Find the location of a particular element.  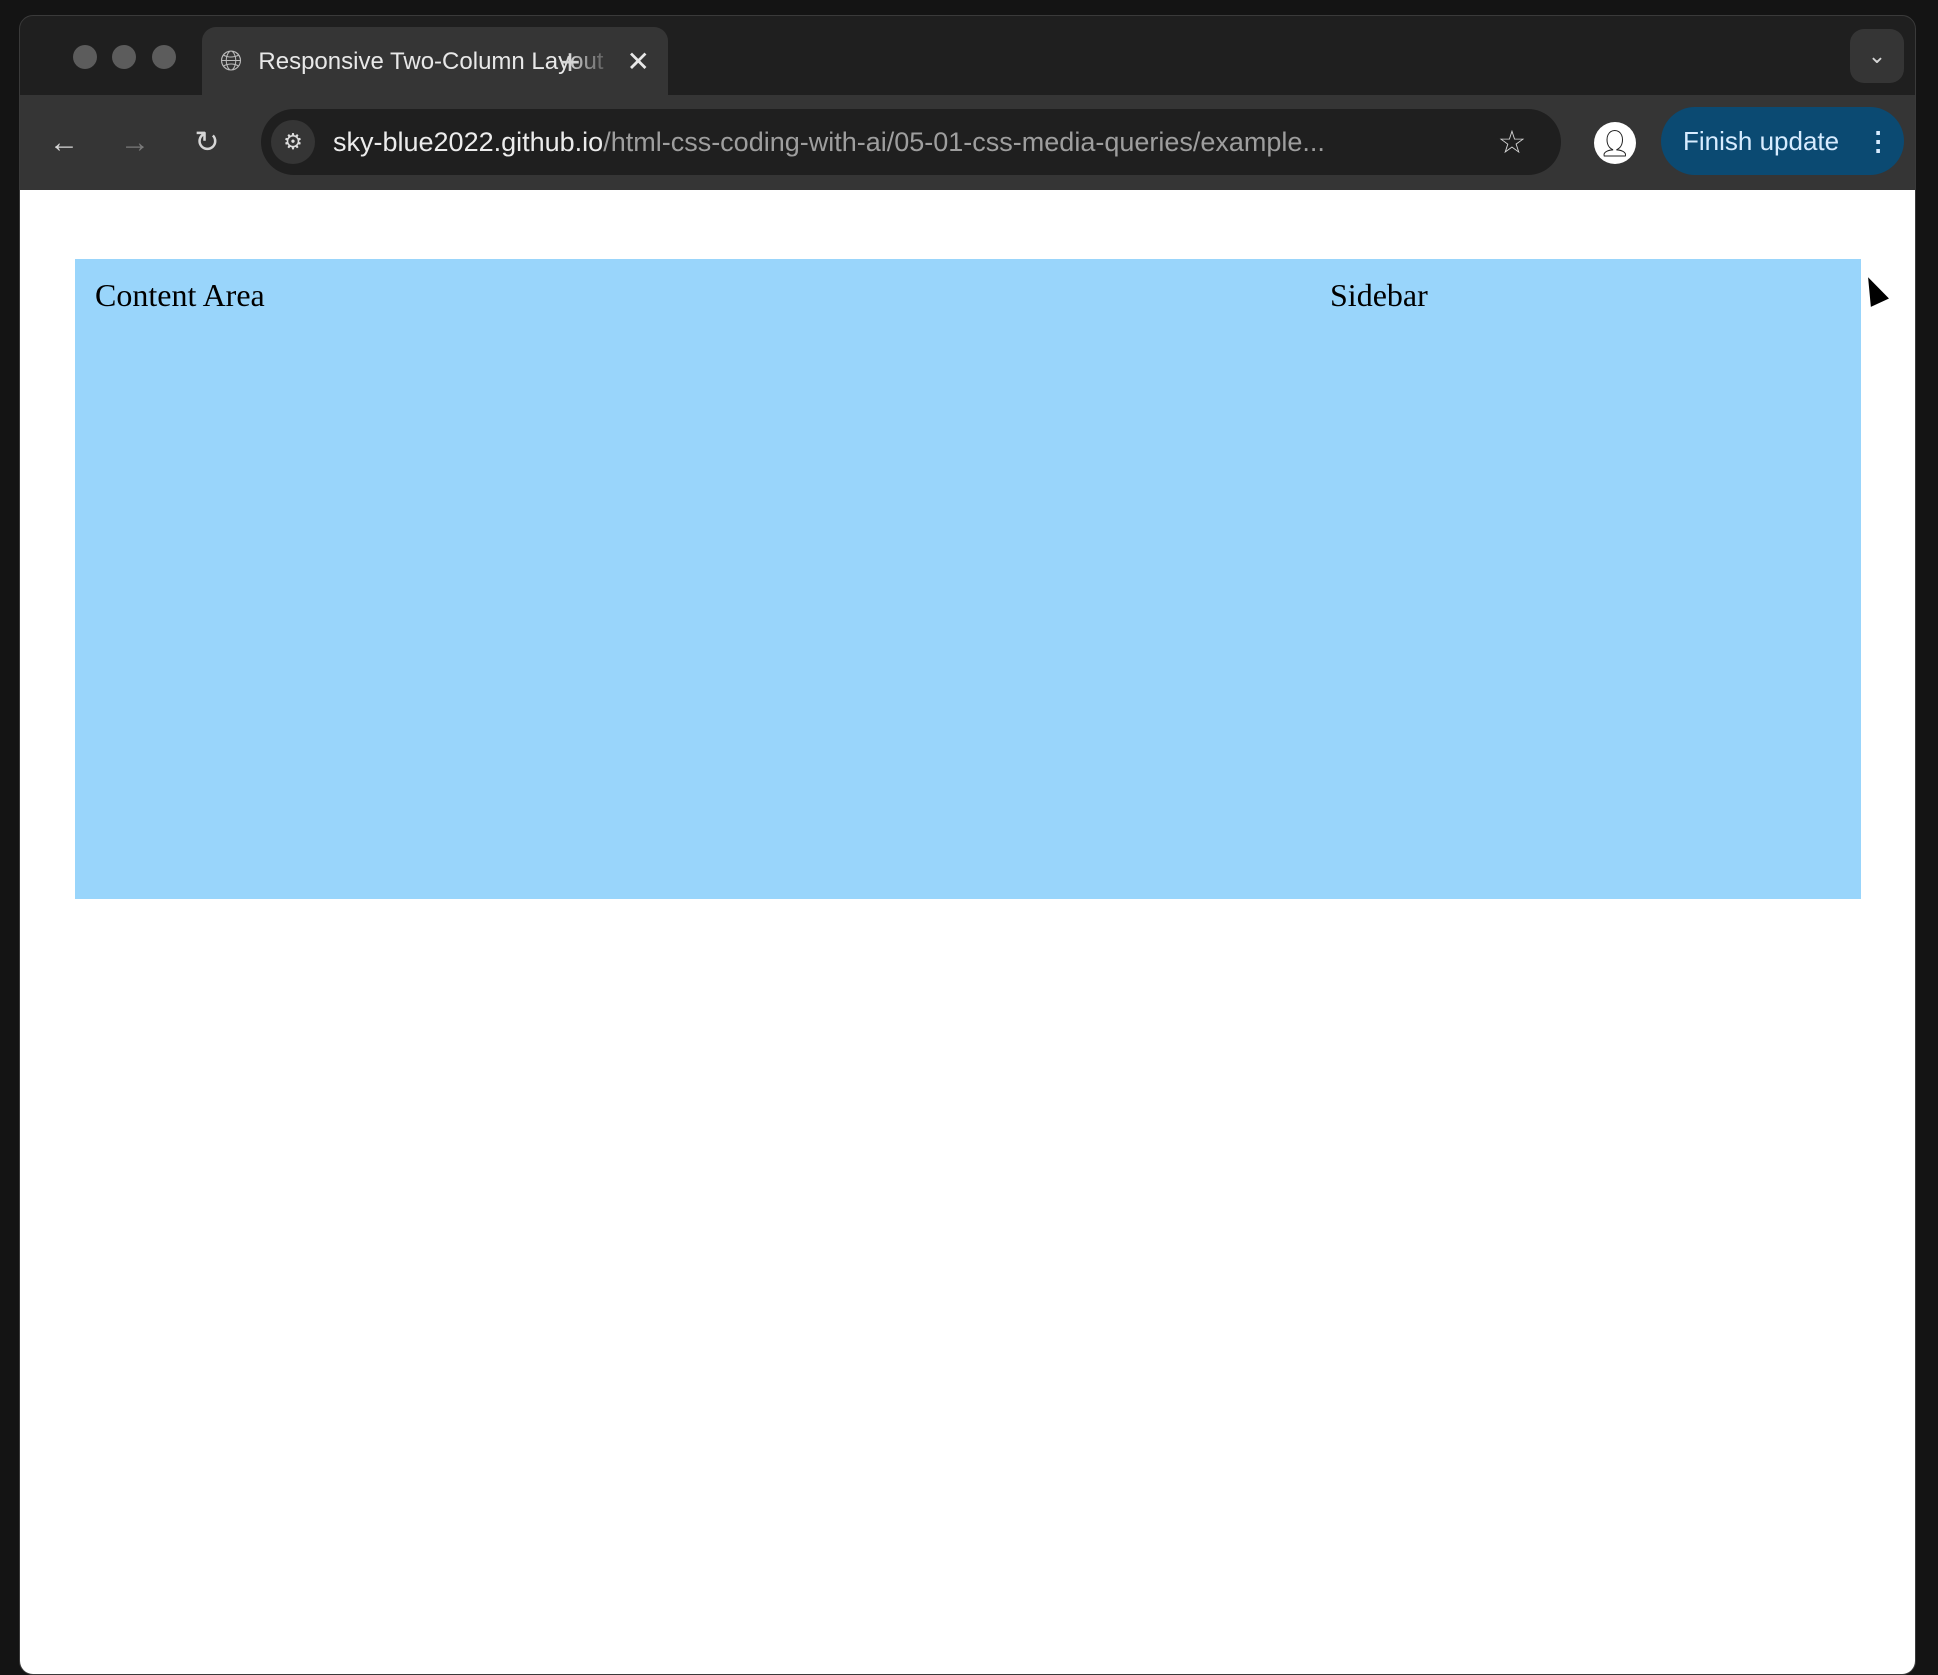

new-tab-button: + is located at coordinates (570, 62).